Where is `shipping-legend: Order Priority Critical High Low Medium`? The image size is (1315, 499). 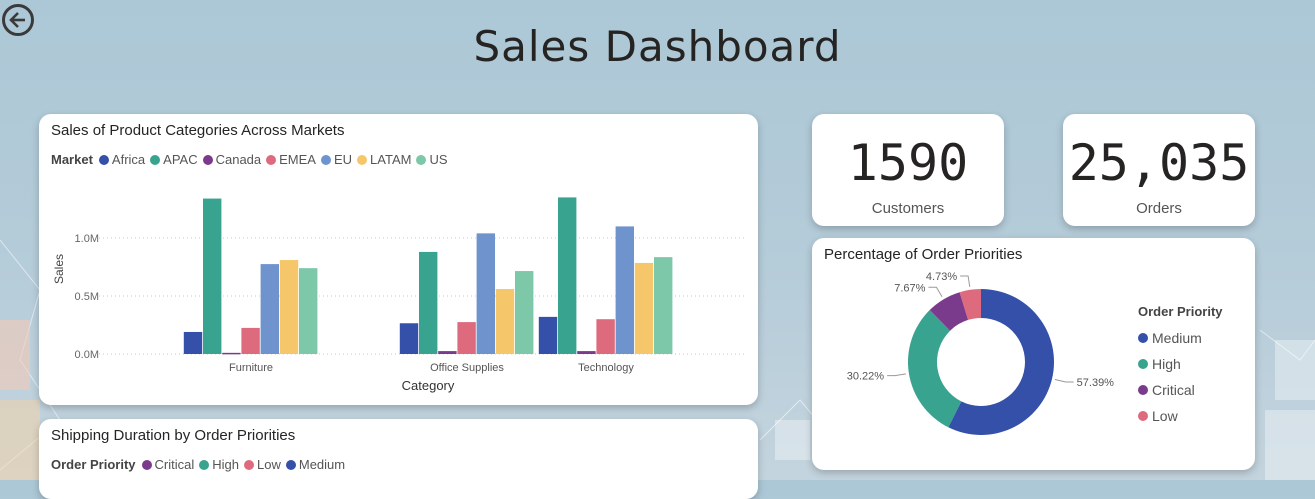 shipping-legend: Order Priority Critical High Low Medium is located at coordinates (200, 464).